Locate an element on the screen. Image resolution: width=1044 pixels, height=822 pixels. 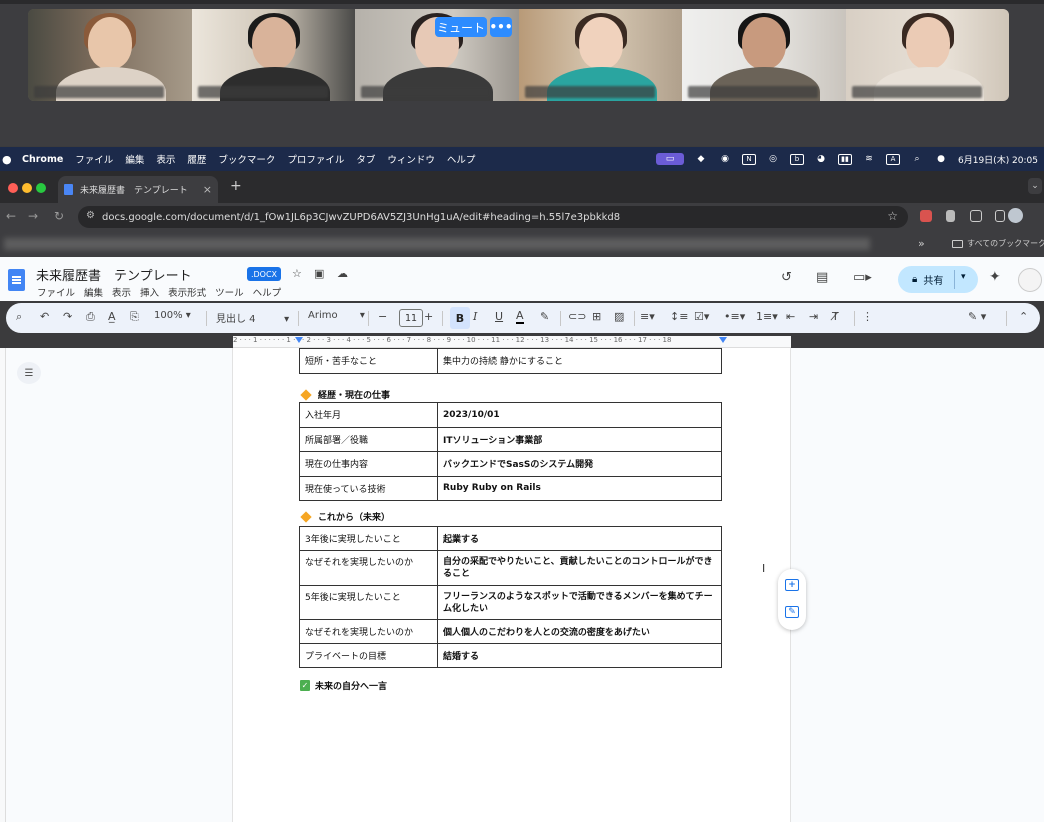
extension-shield-icon is located at coordinates (926, 216).